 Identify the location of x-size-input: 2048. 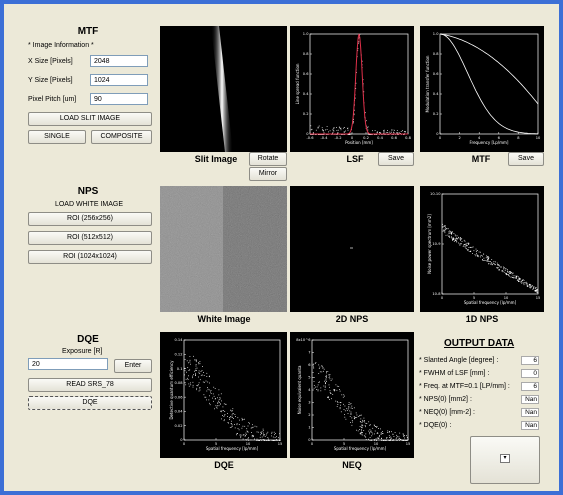
(119, 61).